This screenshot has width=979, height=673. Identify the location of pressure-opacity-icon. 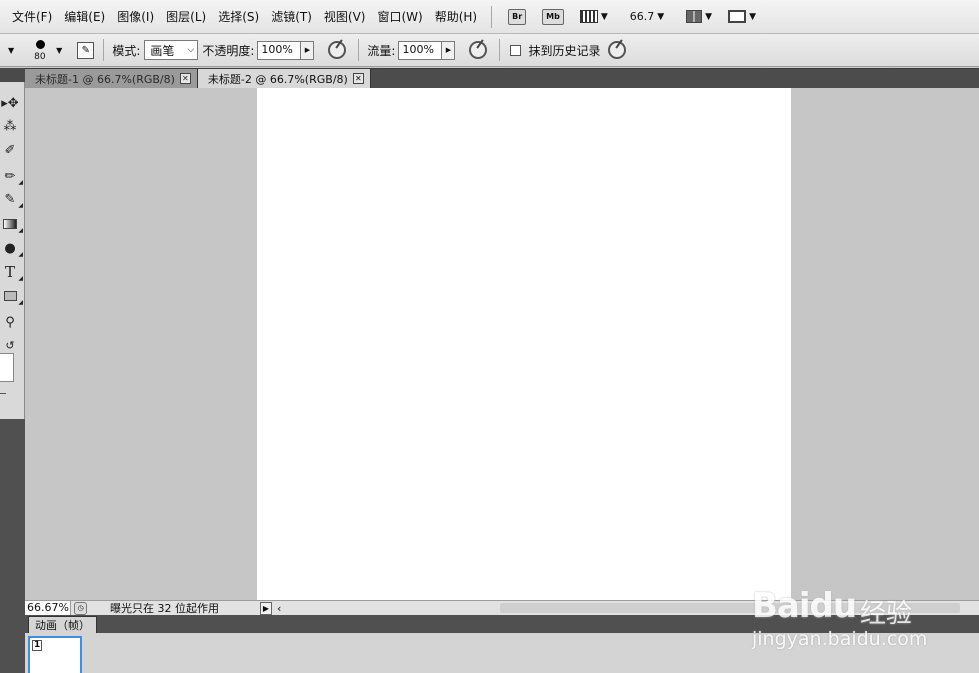
(337, 50).